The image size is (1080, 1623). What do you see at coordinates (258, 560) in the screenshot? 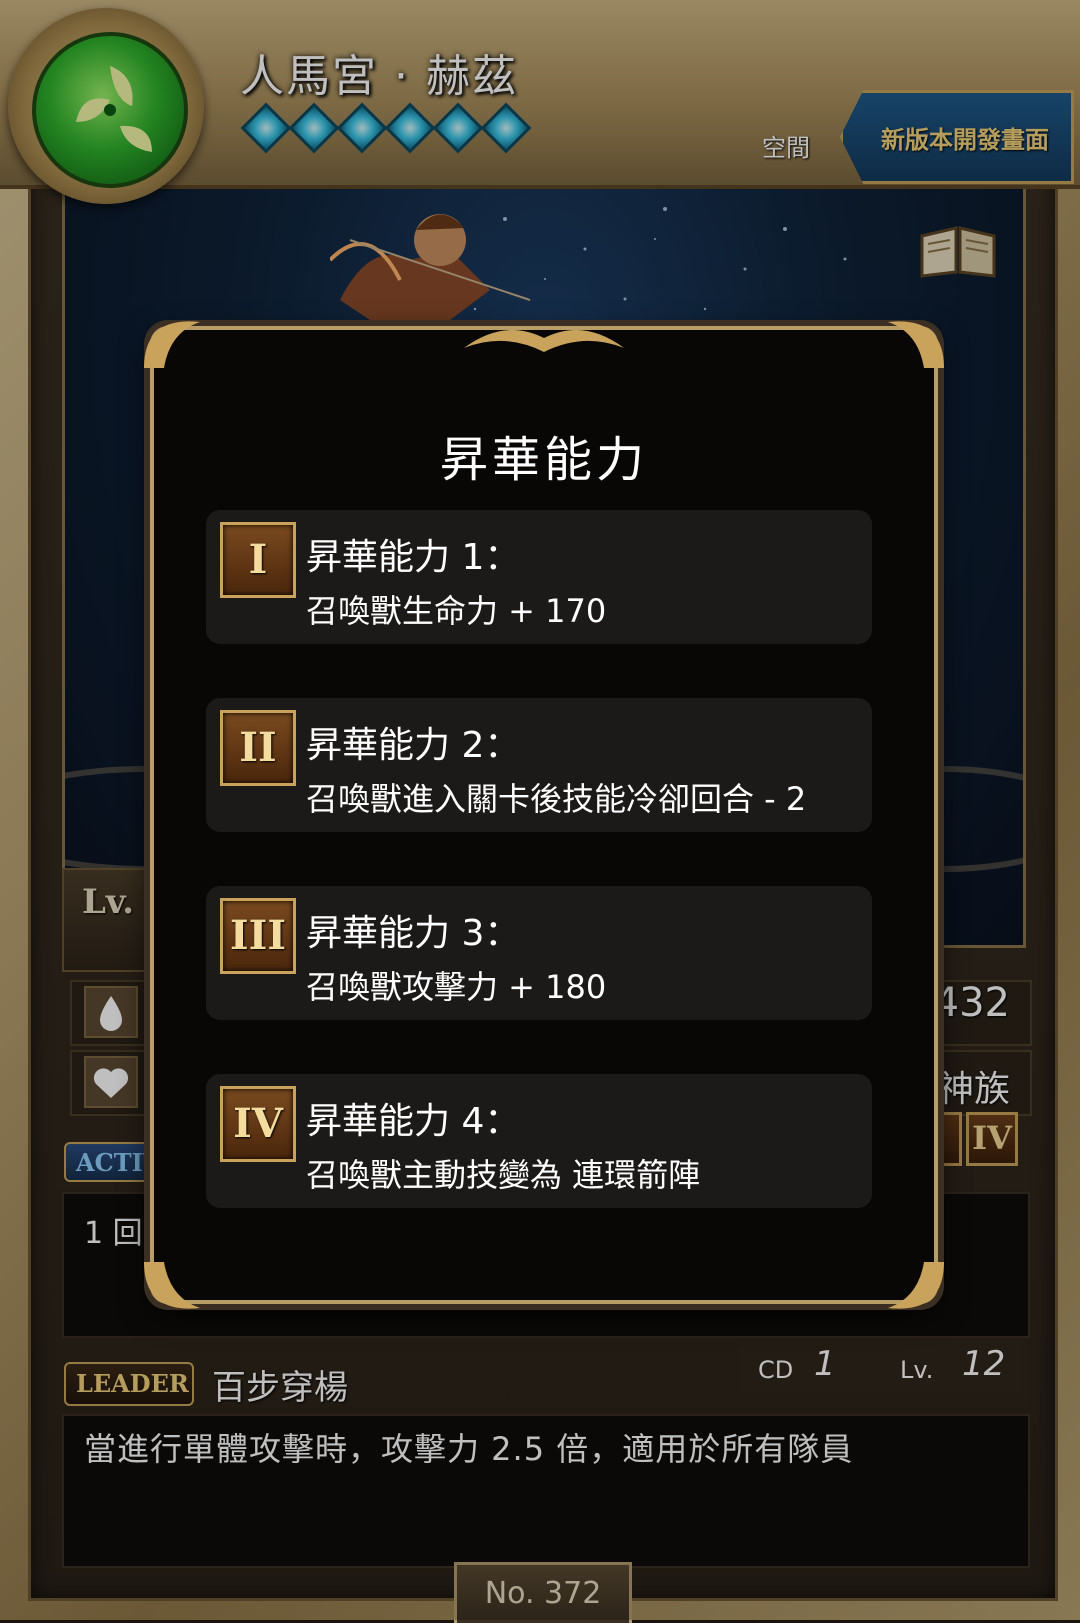
I see `roman-numeral-icon: I` at bounding box center [258, 560].